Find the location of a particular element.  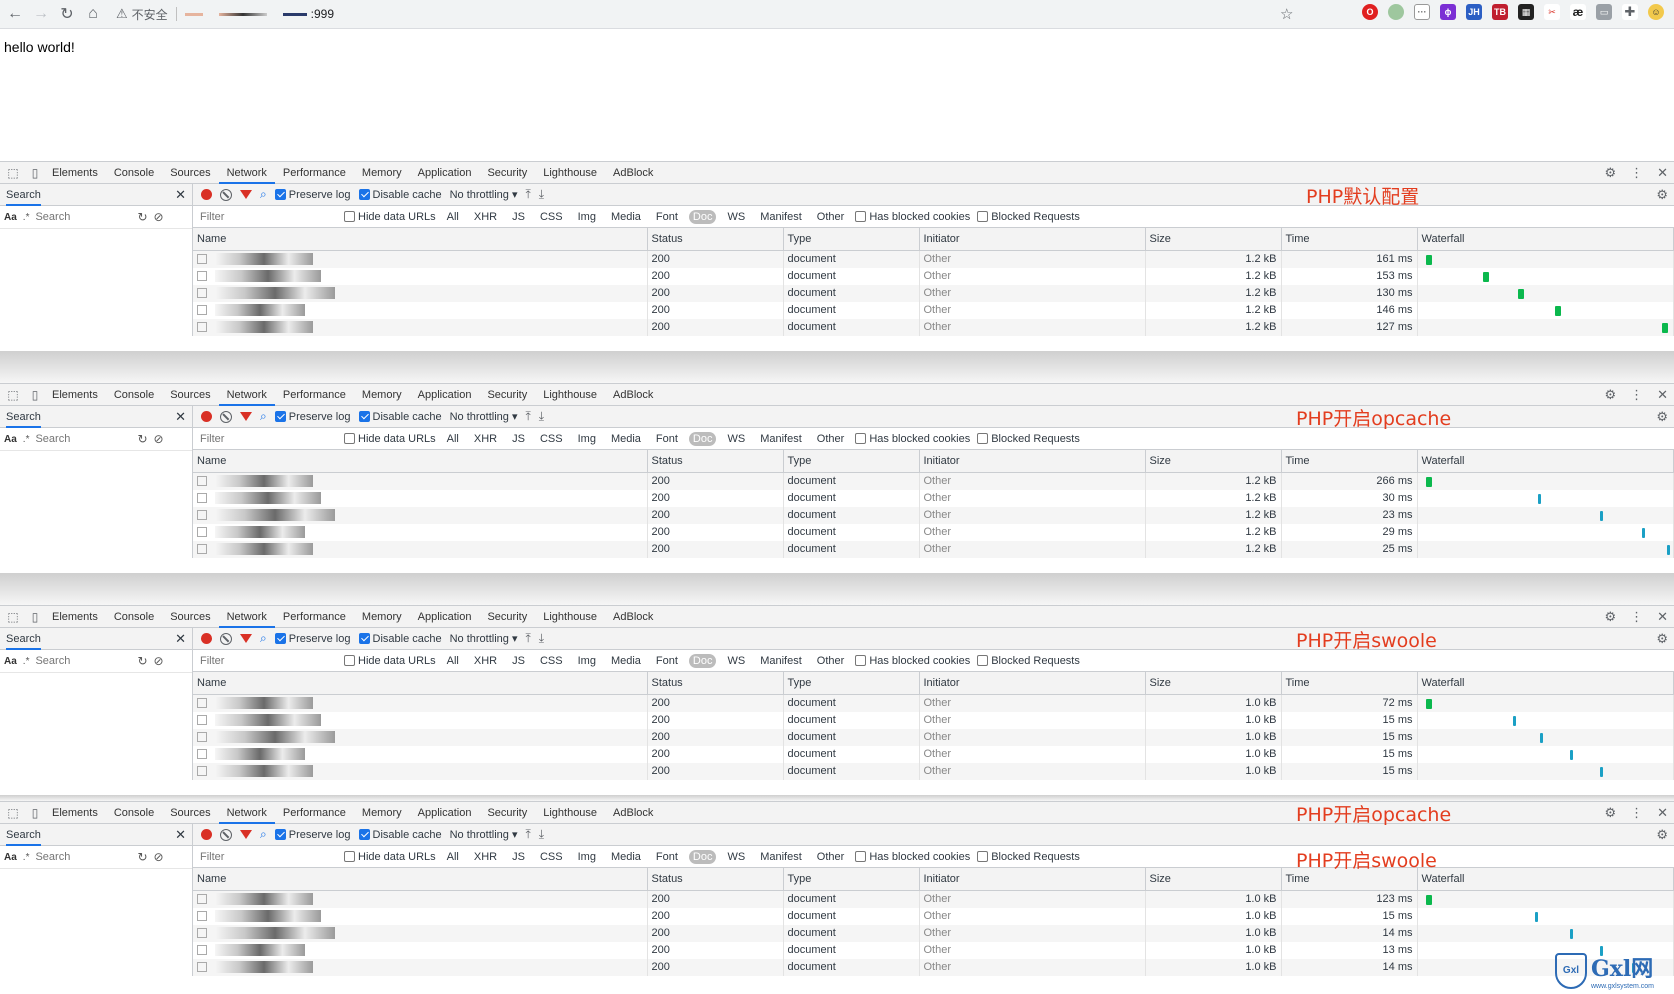

clear-button is located at coordinates (226, 638).